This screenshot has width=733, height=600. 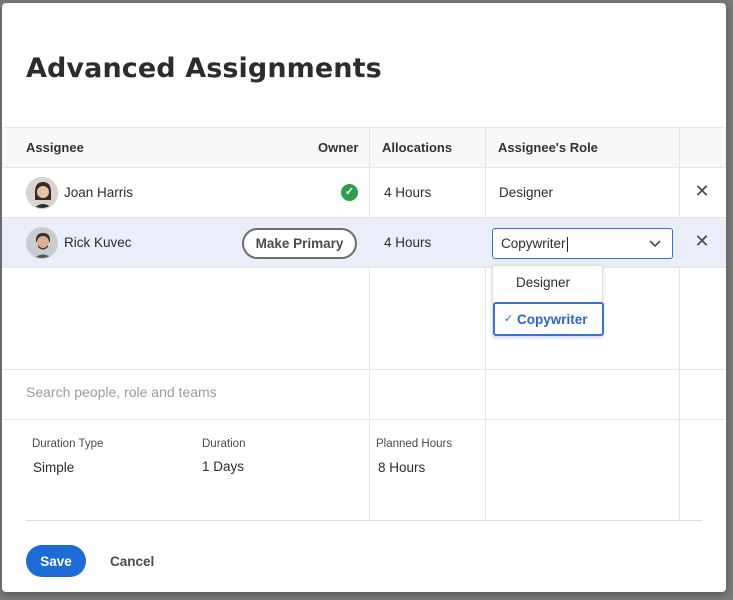 What do you see at coordinates (204, 68) in the screenshot?
I see `dialog-title: Advanced Assignments` at bounding box center [204, 68].